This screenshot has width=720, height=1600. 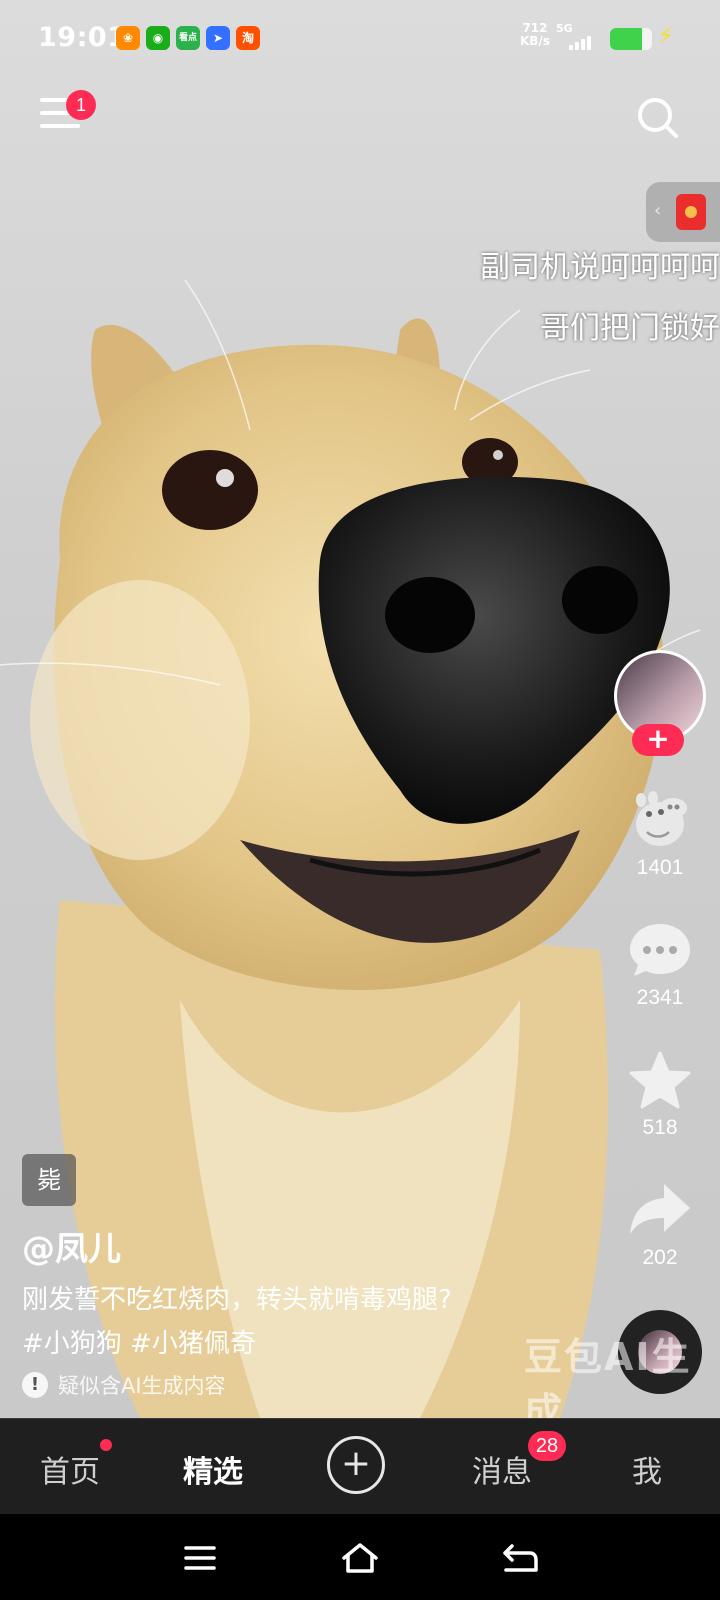 What do you see at coordinates (658, 740) in the screenshot?
I see `follow-button: +` at bounding box center [658, 740].